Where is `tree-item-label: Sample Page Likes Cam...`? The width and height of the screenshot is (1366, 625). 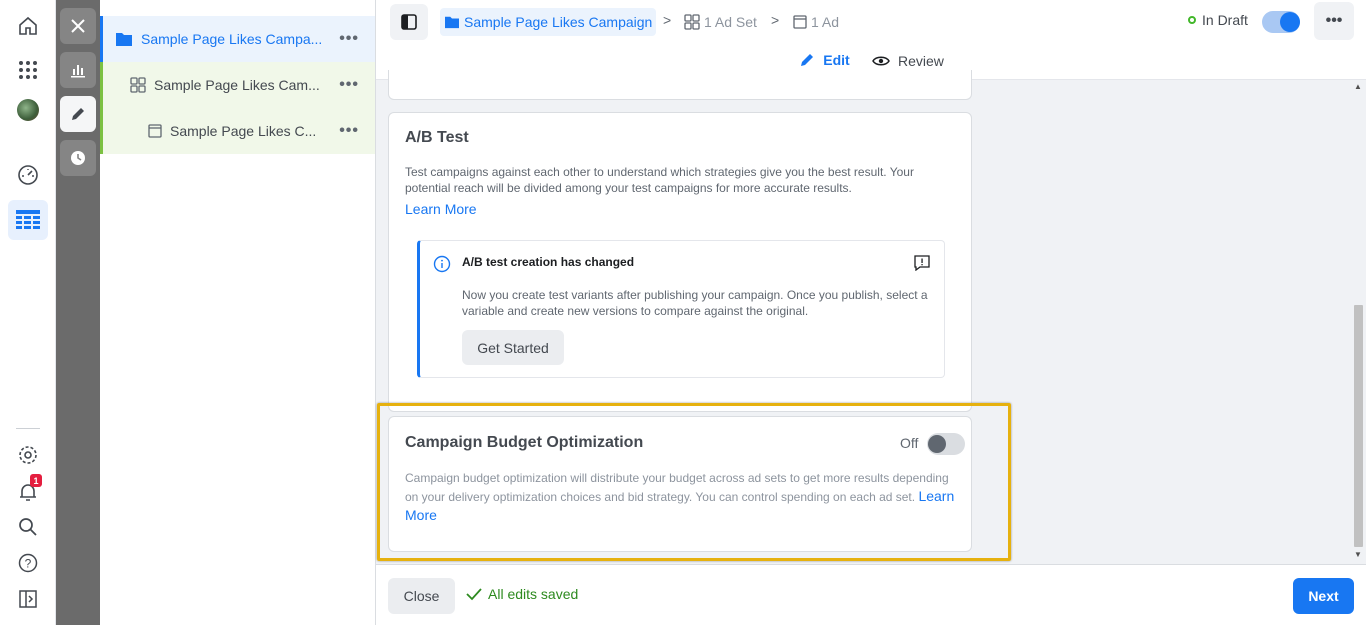
tree-item-label: Sample Page Likes Cam... is located at coordinates (237, 85).